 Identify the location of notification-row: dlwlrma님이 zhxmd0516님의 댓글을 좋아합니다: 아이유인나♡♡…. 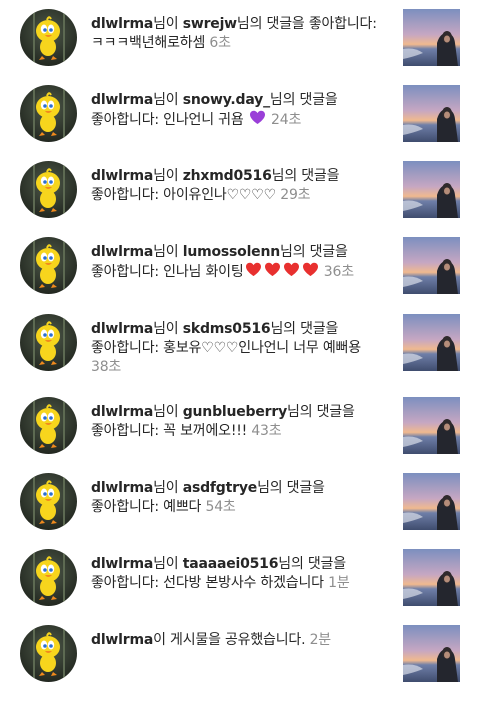
(240, 200).